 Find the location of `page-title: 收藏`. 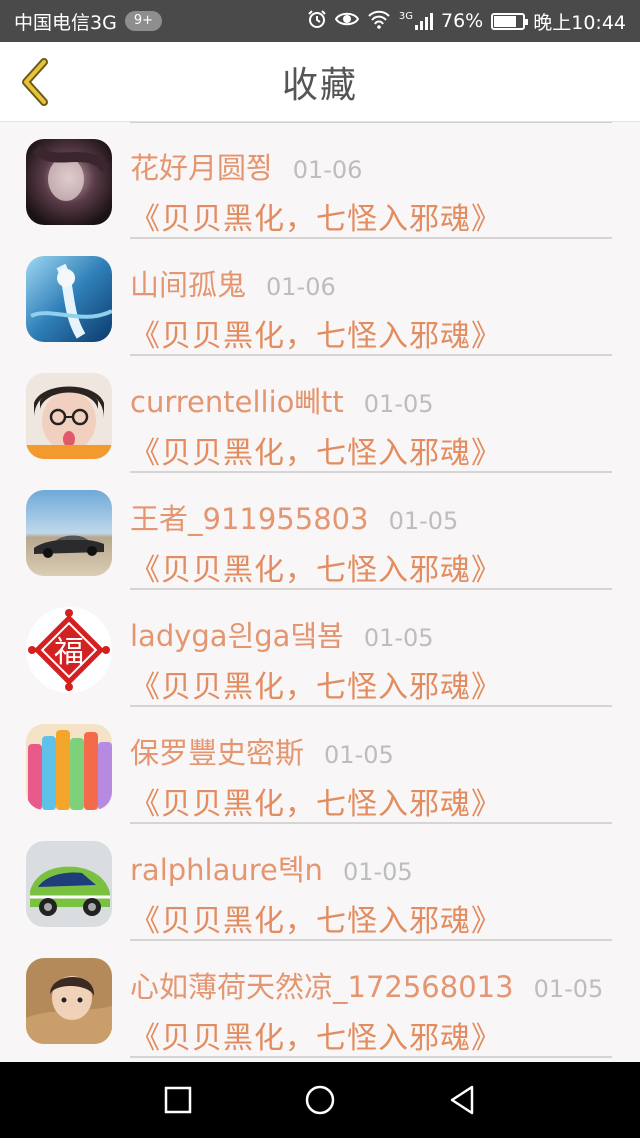

page-title: 收藏 is located at coordinates (319, 85).